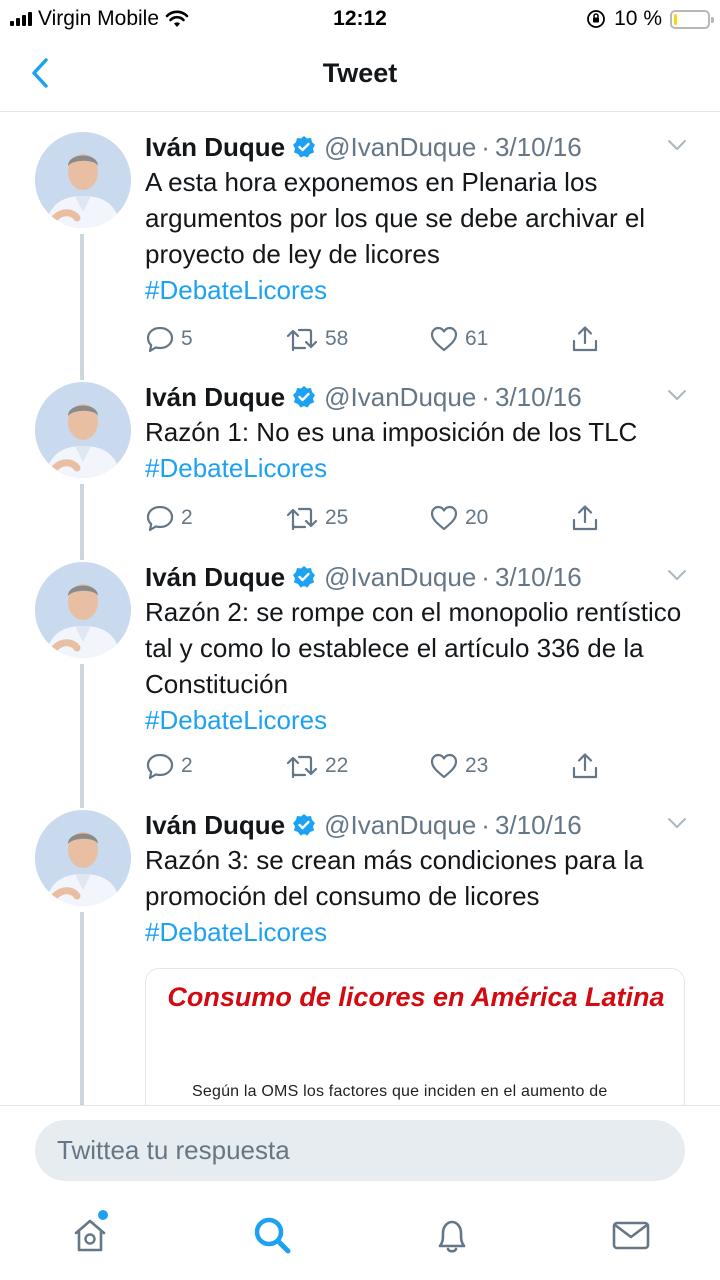 The height and width of the screenshot is (1280, 720). I want to click on tab-search, so click(272, 1235).